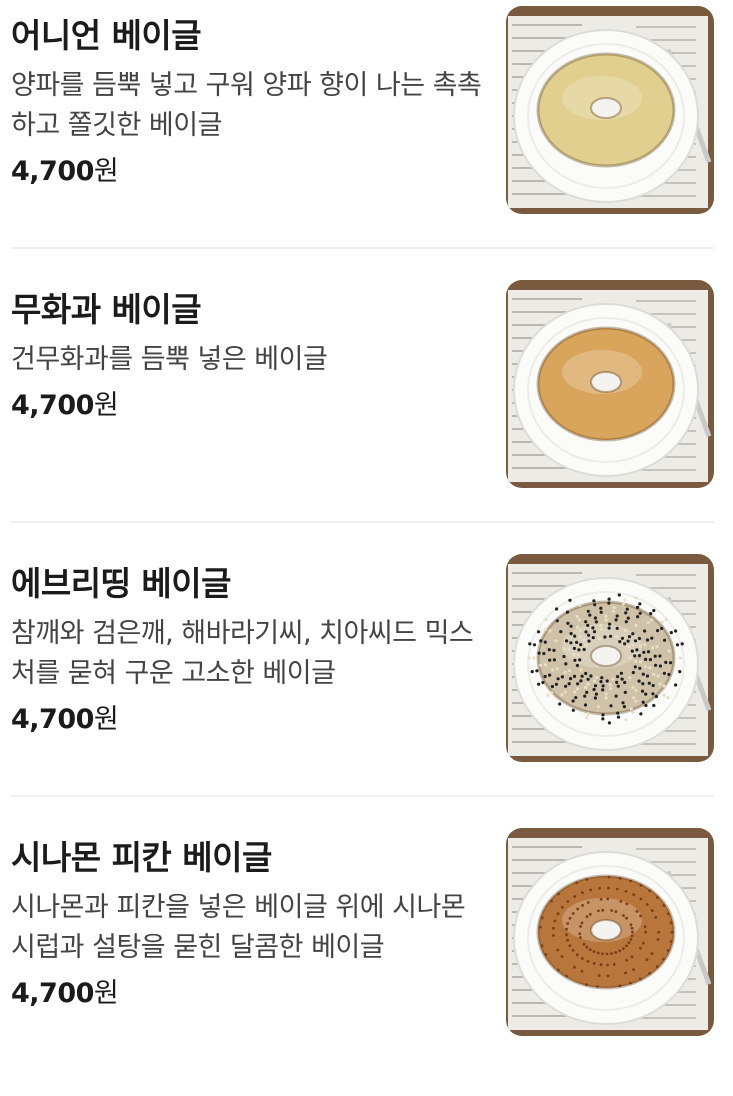 This screenshot has width=733, height=1096. I want to click on menu-item-title: 시나몬 피칸 베이글, so click(141, 857).